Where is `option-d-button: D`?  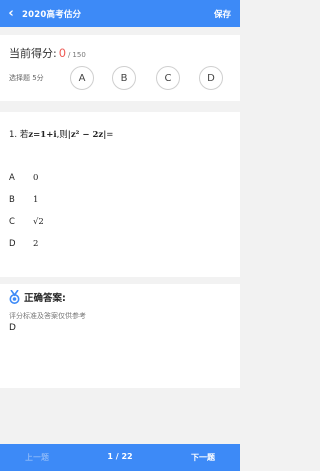
option-d-button: D is located at coordinates (211, 78).